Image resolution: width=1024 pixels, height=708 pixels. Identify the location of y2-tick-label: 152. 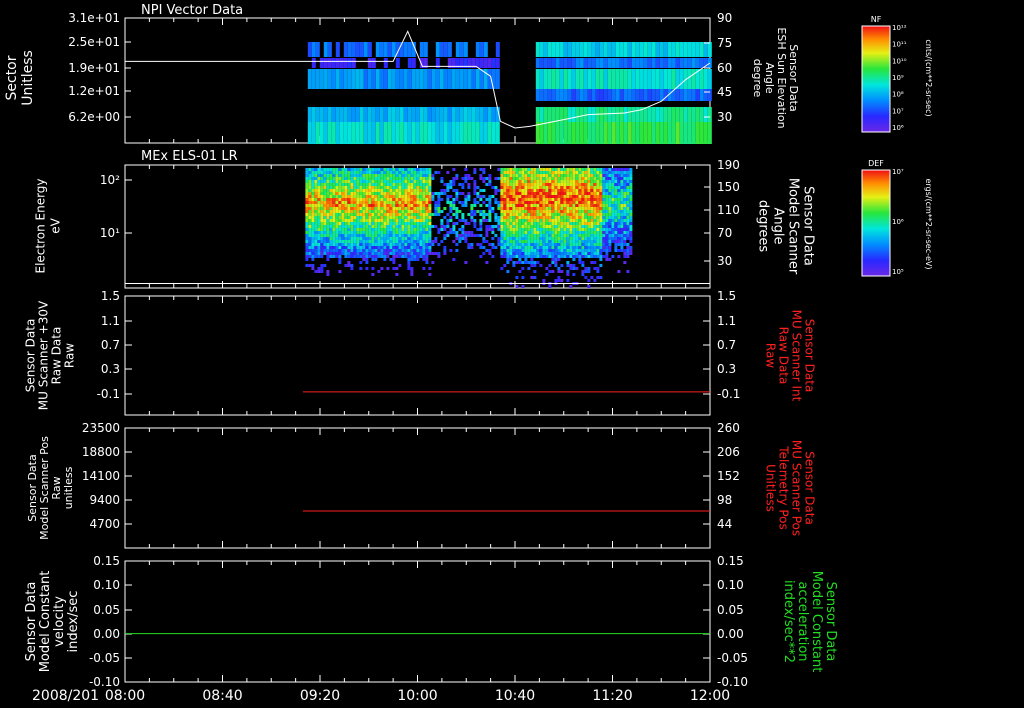
(728, 476).